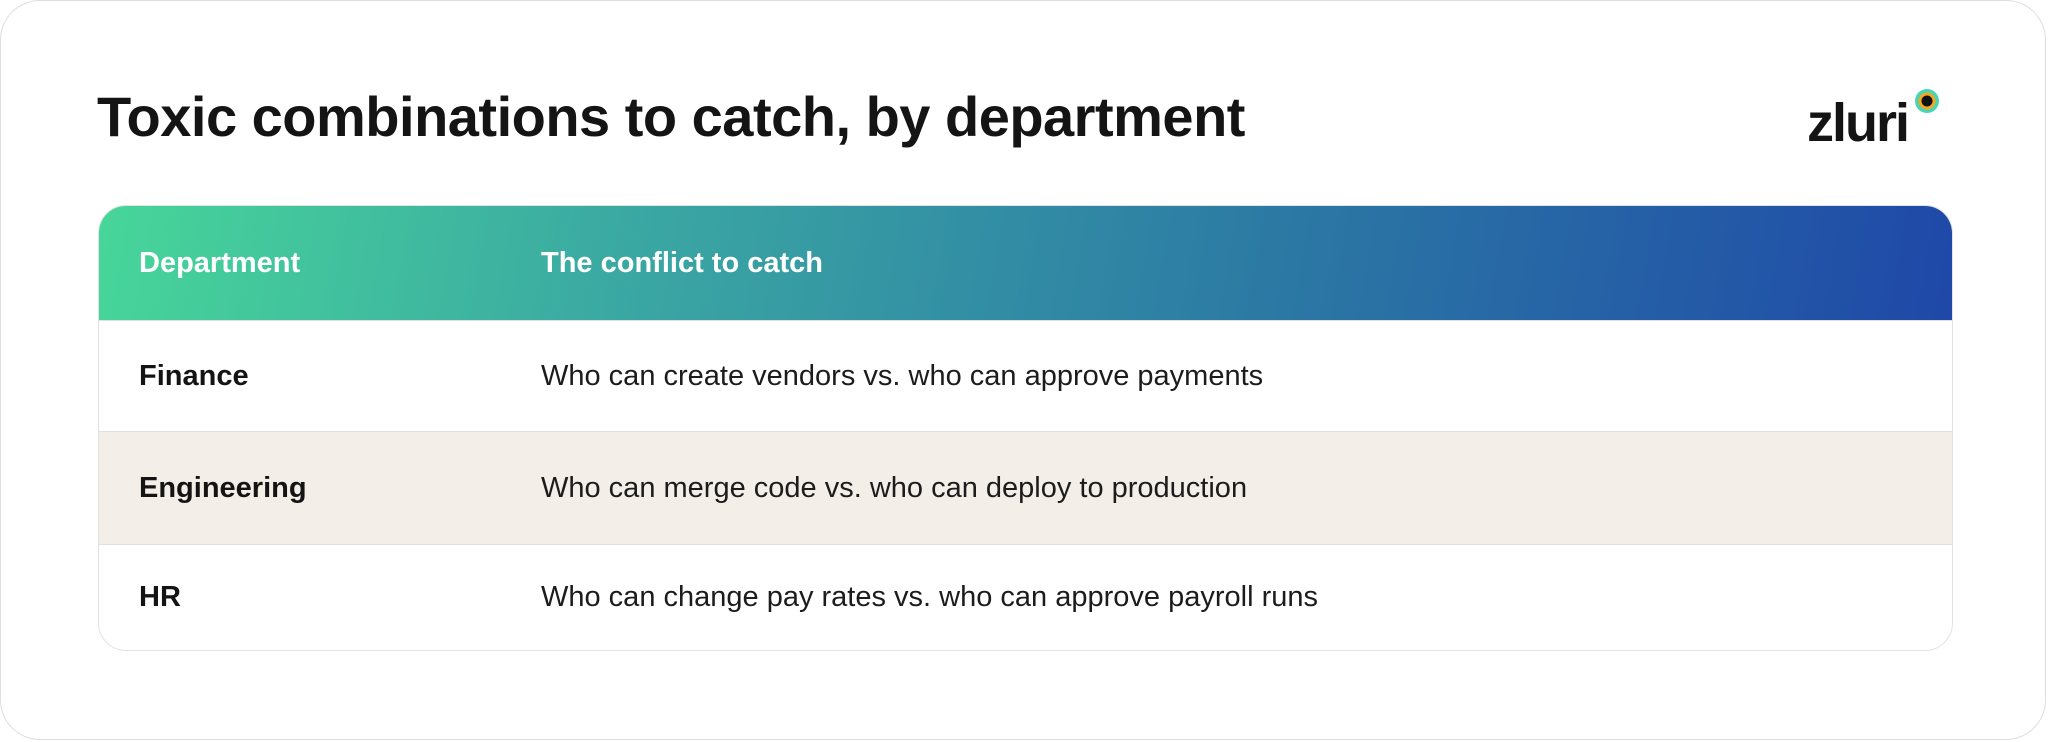  I want to click on cell-department: Finance, so click(194, 375).